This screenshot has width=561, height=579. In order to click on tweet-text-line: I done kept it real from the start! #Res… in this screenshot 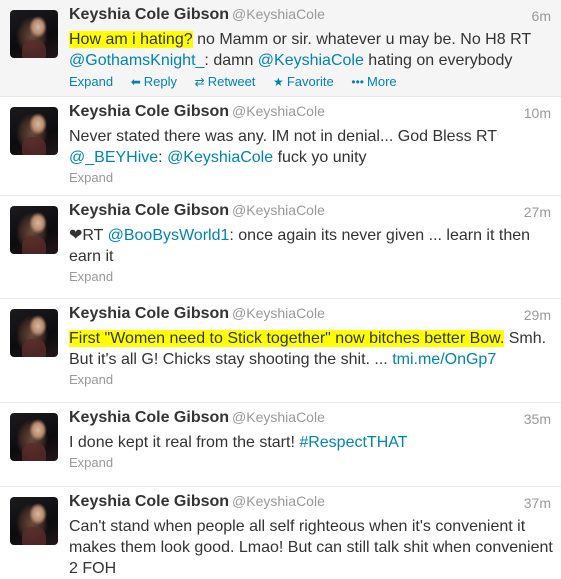, I will do `click(310, 442)`.